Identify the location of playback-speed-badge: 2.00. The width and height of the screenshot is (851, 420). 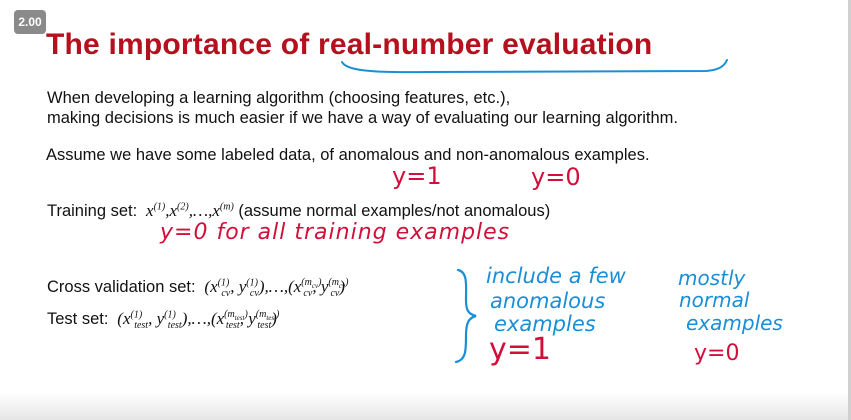
(30, 22).